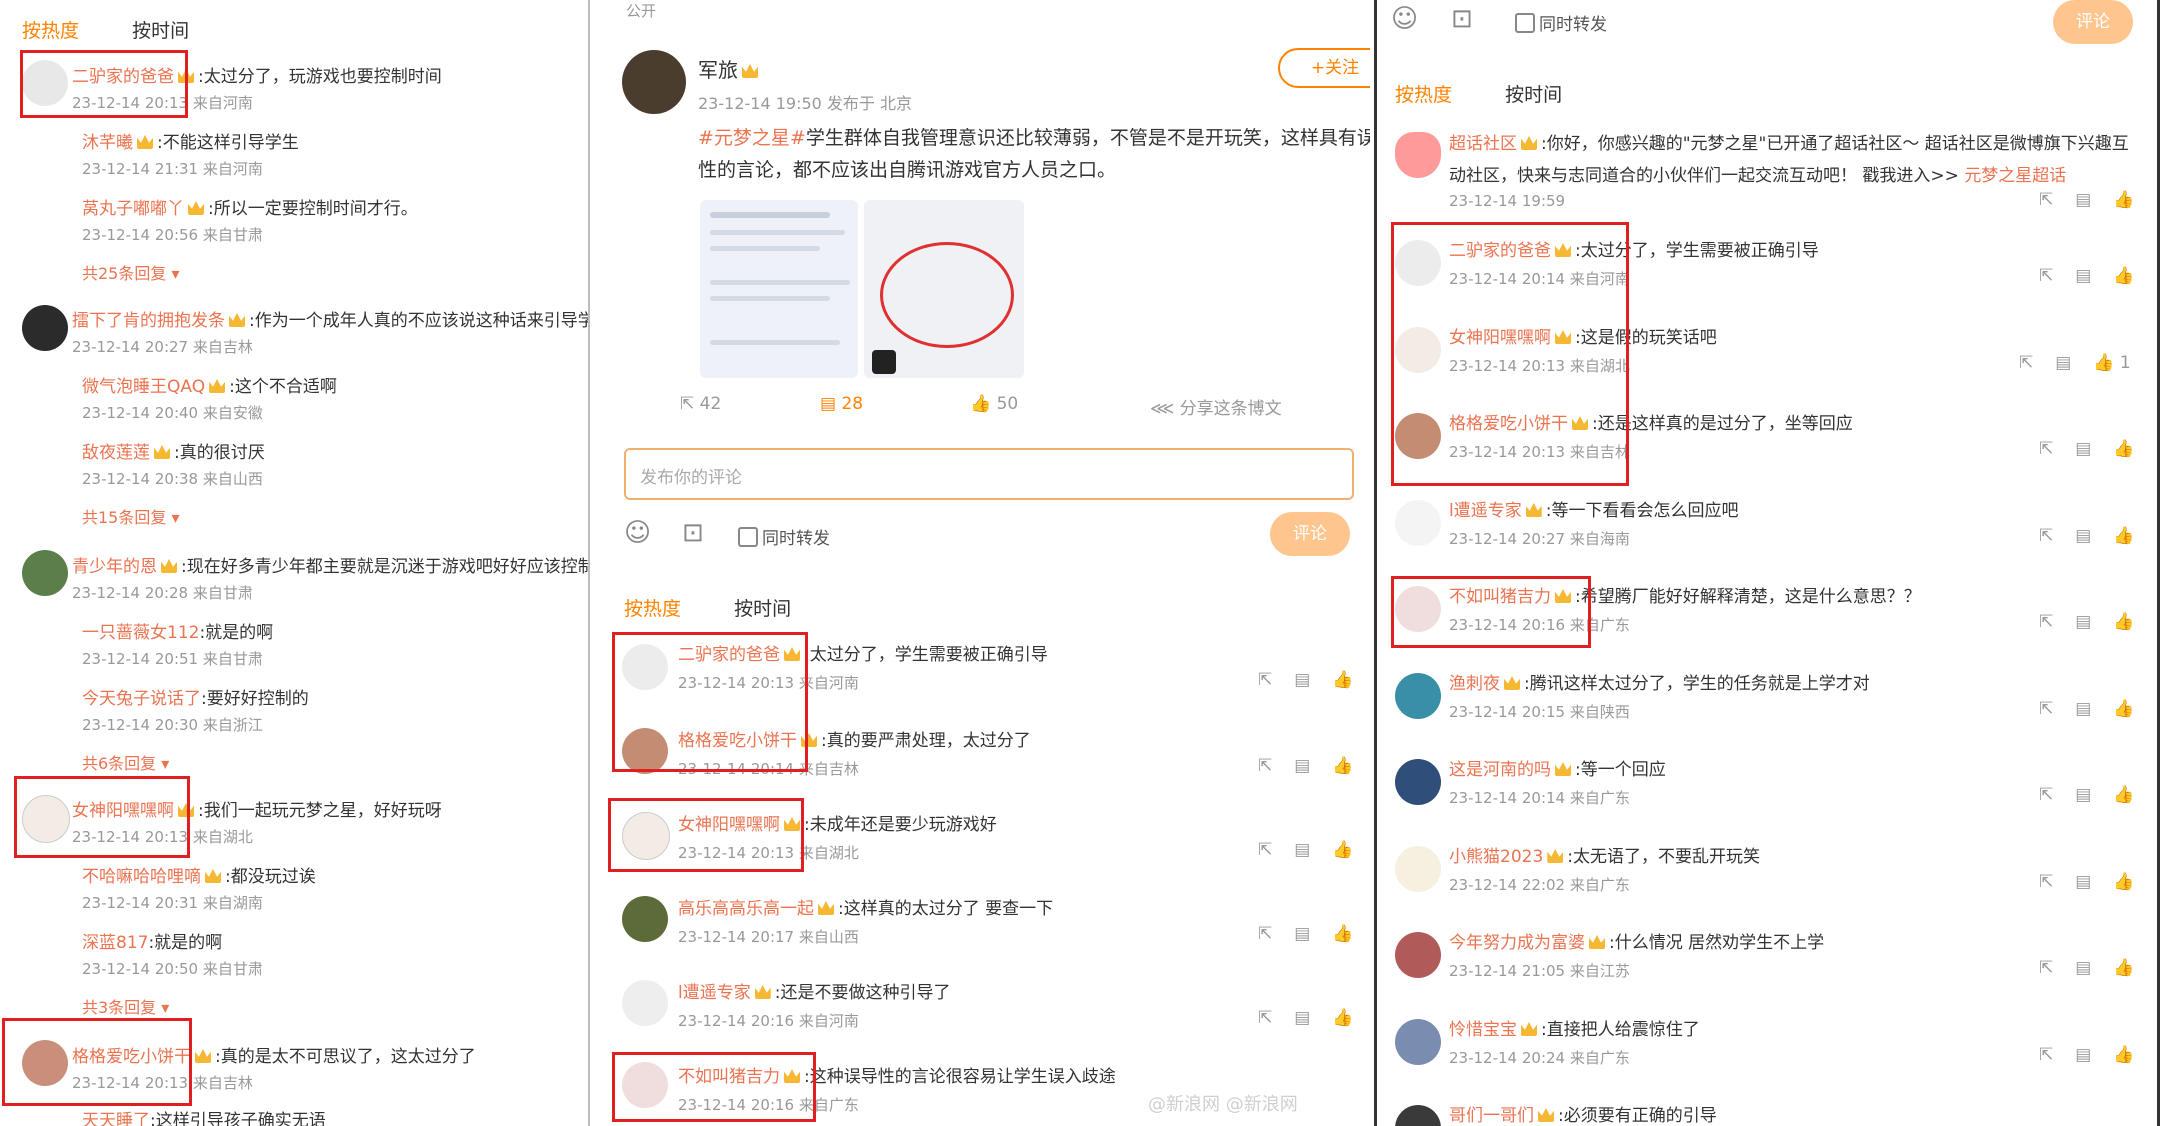  What do you see at coordinates (1474, 684) in the screenshot?
I see `username: 渔刺夜` at bounding box center [1474, 684].